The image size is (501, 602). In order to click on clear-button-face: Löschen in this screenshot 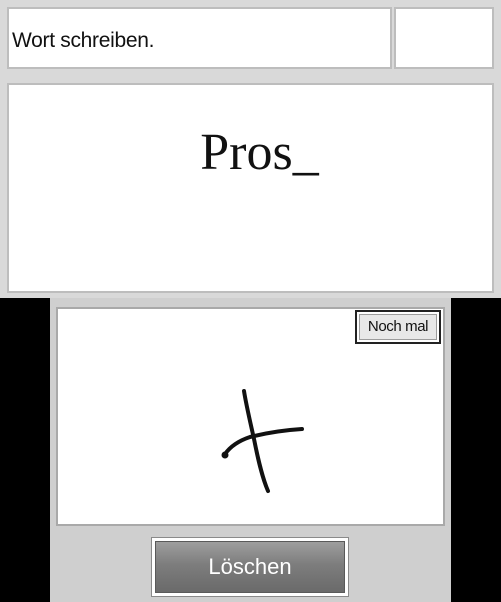, I will do `click(250, 567)`.